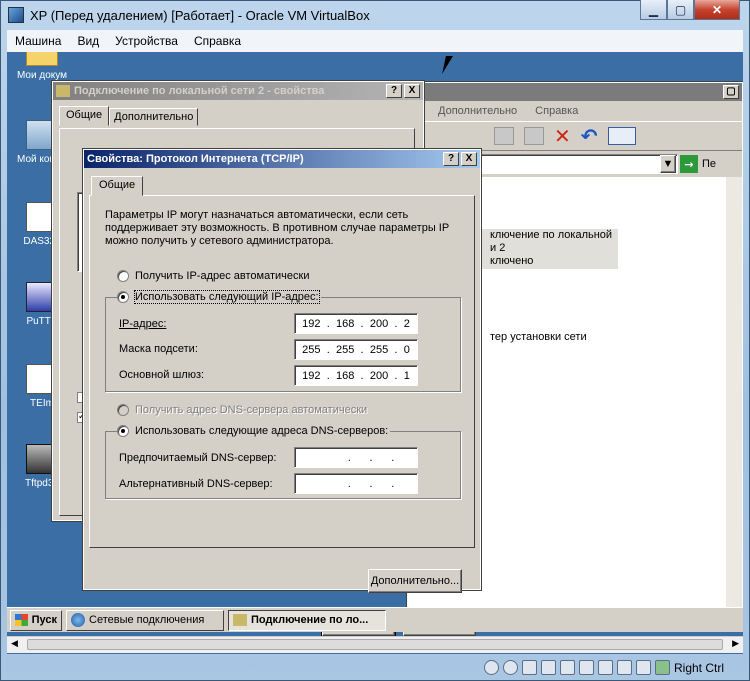 The image size is (750, 681). Describe the element at coordinates (498, 248) in the screenshot. I see `connection-name-text-2: и 2` at that location.